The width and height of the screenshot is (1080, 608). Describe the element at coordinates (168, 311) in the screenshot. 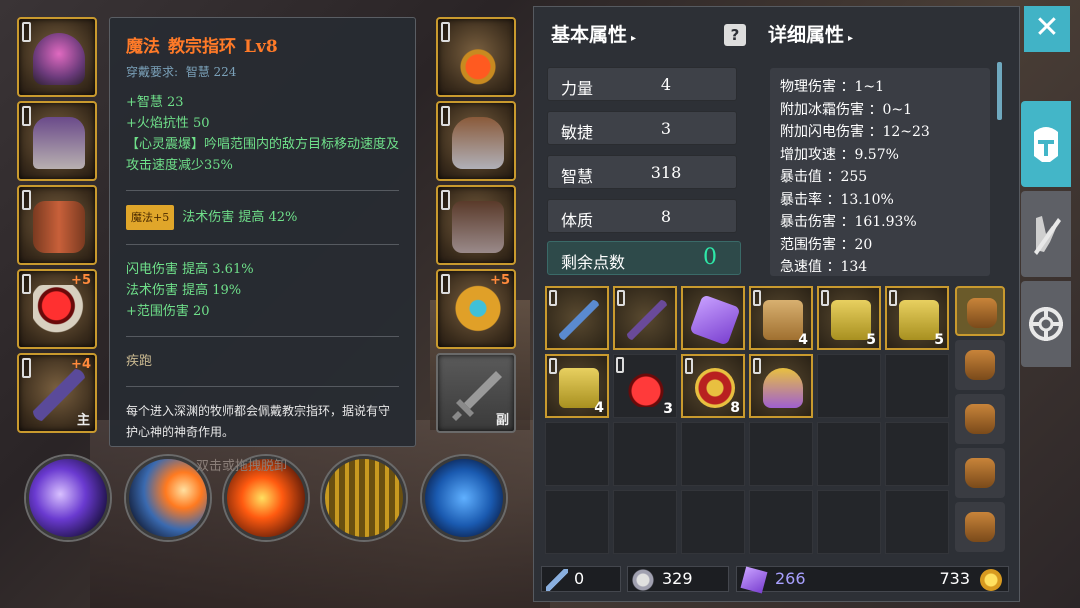

I see `extra-stat: +范围伤害 20` at that location.